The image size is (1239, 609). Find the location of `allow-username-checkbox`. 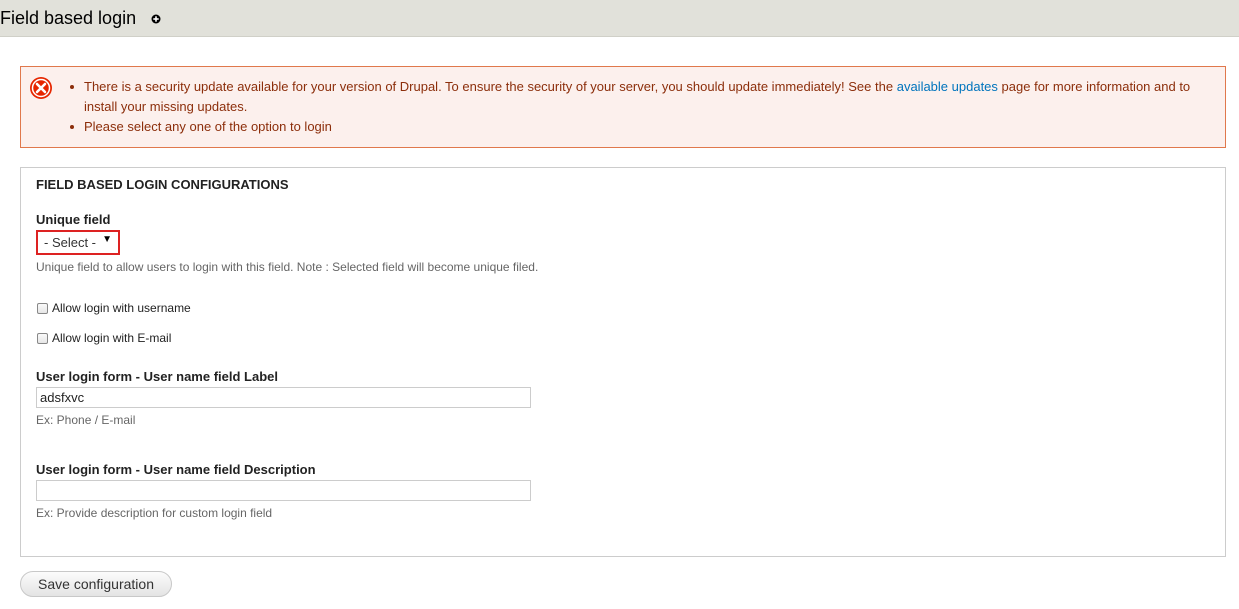

allow-username-checkbox is located at coordinates (42, 308).